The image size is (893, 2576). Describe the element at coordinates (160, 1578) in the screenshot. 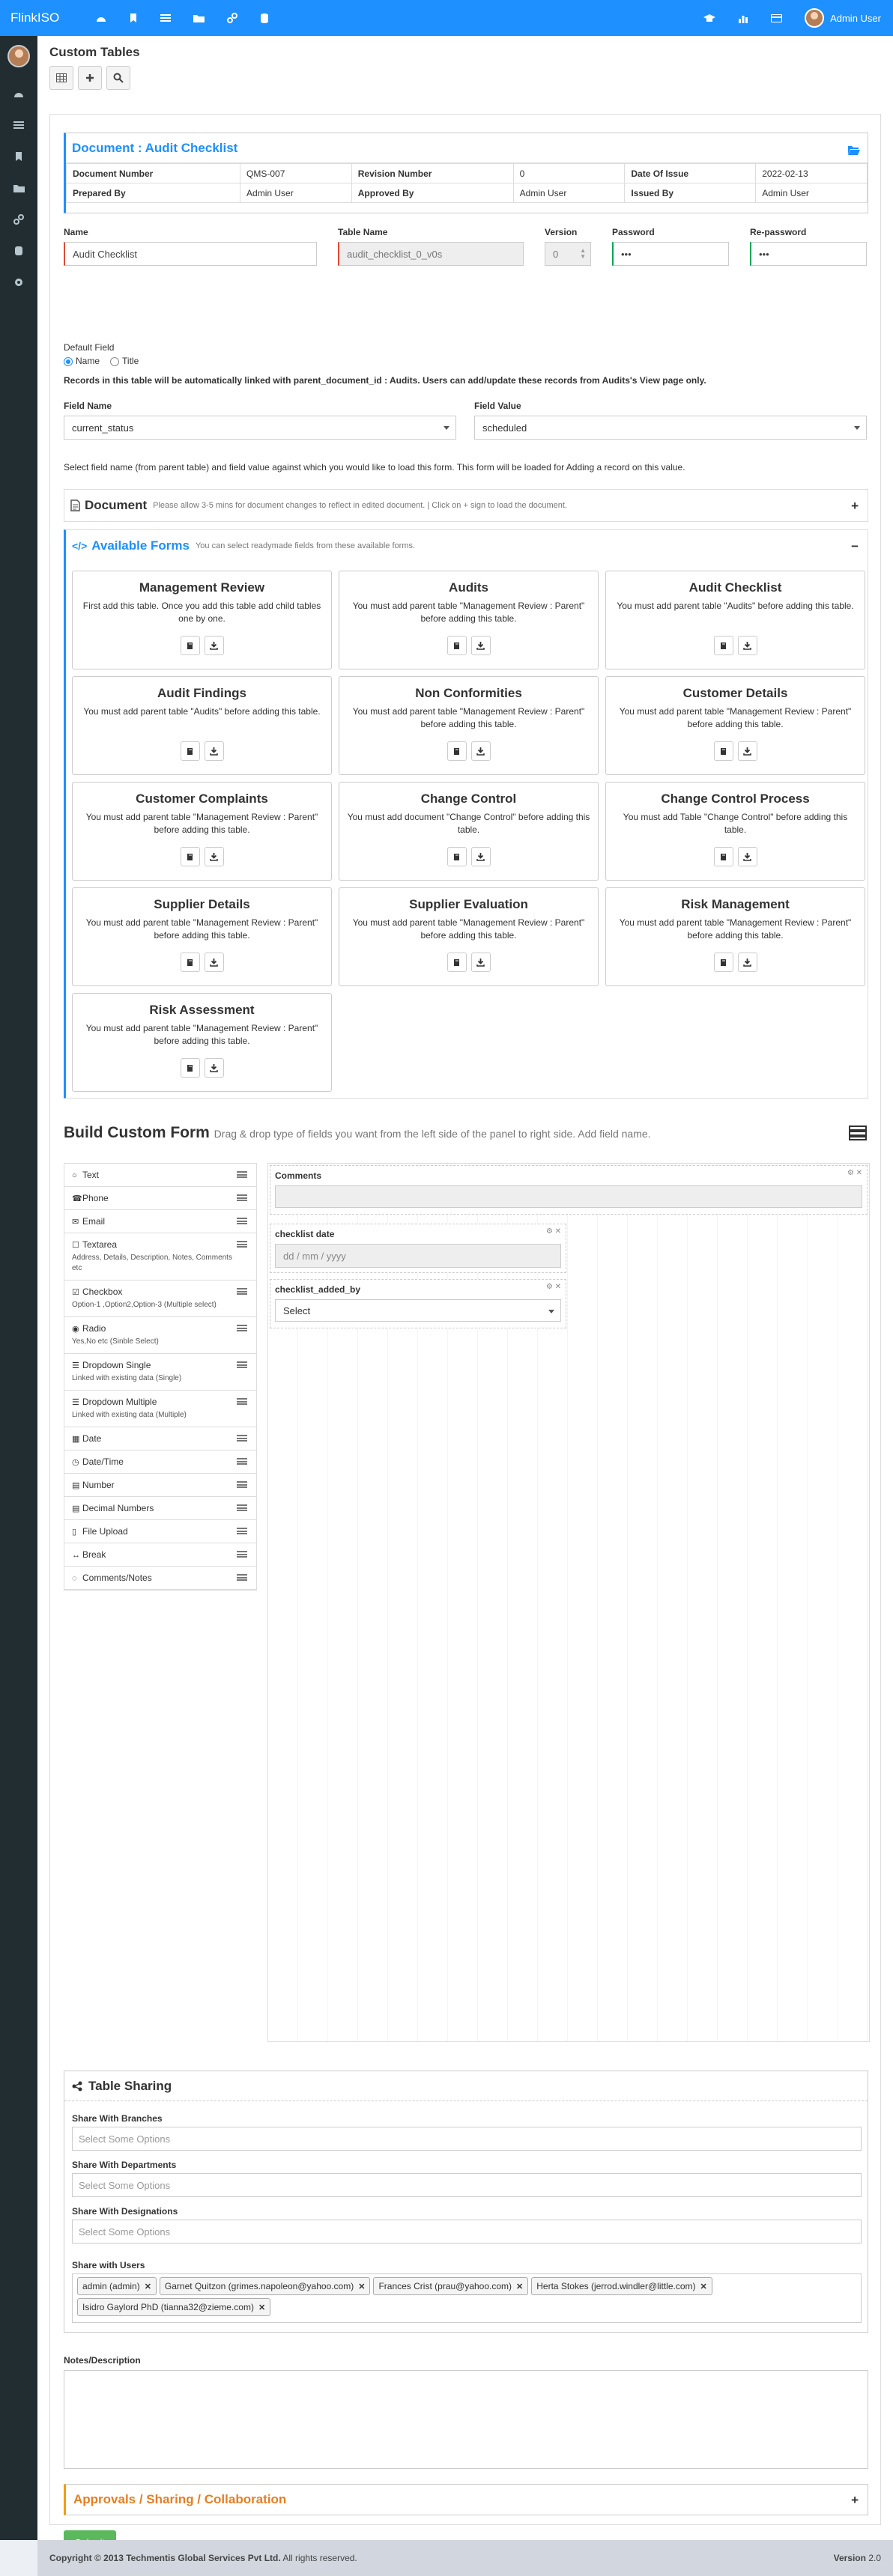

I see `palette-item: ◌ Comments/Notes` at that location.